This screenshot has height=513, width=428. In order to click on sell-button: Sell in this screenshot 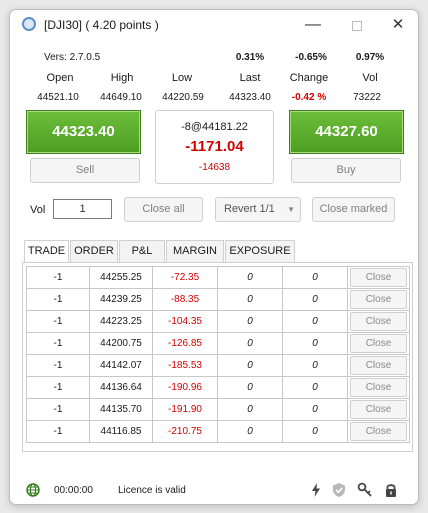, I will do `click(85, 170)`.